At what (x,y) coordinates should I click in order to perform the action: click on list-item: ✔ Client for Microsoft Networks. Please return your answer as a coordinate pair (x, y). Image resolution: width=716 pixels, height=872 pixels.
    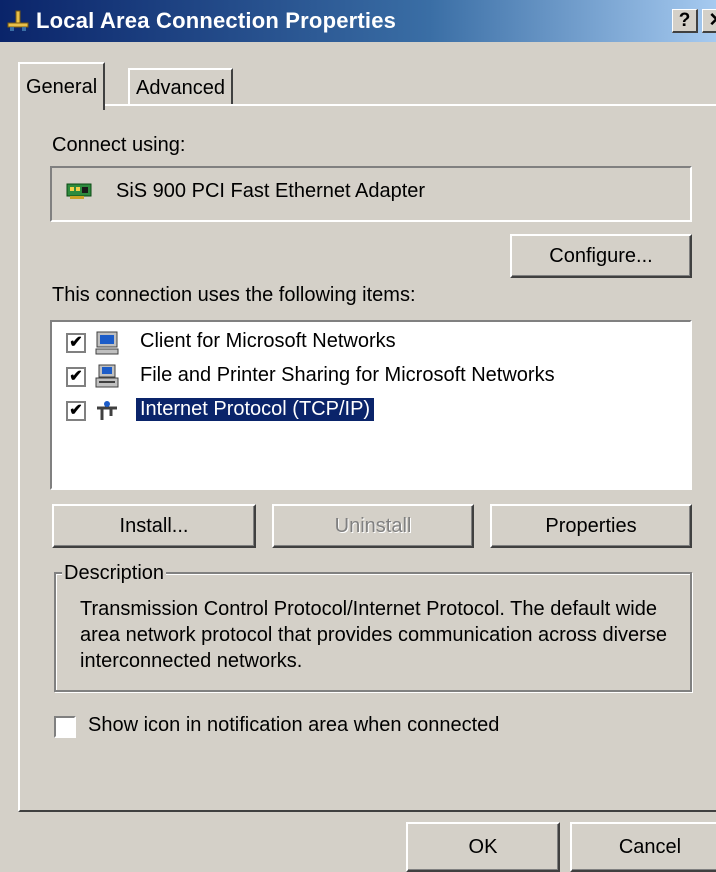
    Looking at the image, I should click on (372, 344).